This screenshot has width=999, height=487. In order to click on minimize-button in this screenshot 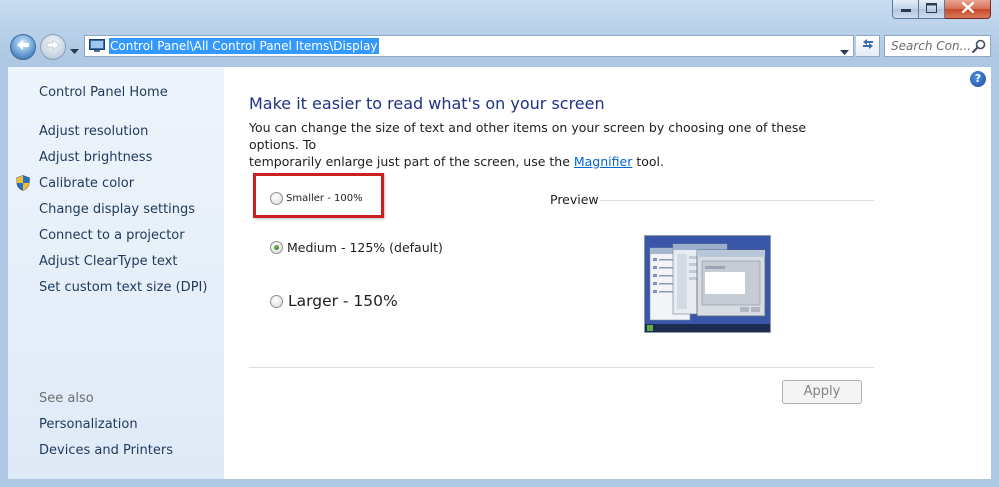, I will do `click(905, 9)`.